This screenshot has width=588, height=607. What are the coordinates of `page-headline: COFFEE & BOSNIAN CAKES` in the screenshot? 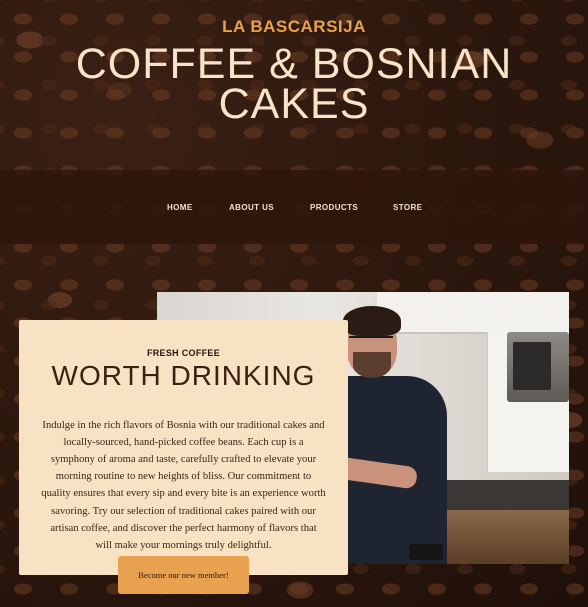 It's located at (294, 84).